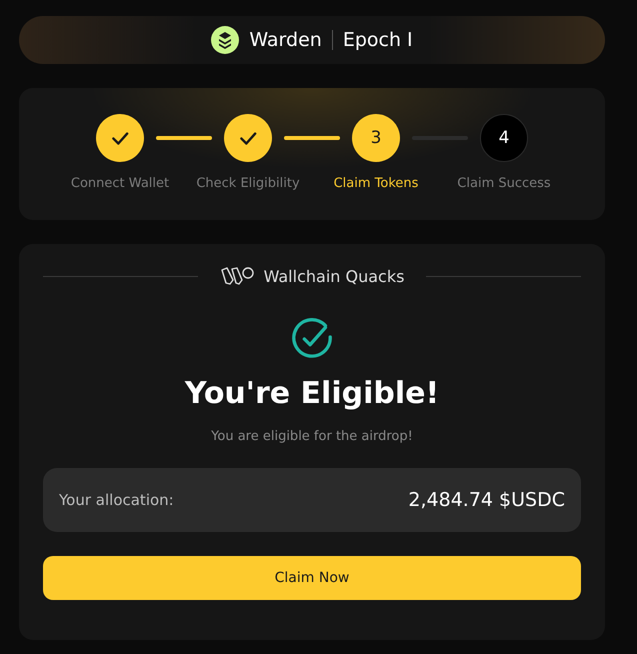 The width and height of the screenshot is (637, 654). What do you see at coordinates (120, 183) in the screenshot?
I see `step-label: Connect Wallet` at bounding box center [120, 183].